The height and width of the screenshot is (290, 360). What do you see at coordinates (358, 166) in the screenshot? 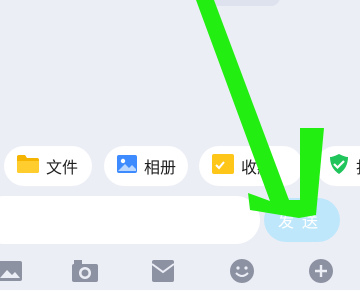
I see `quick-action-label: 打` at bounding box center [358, 166].